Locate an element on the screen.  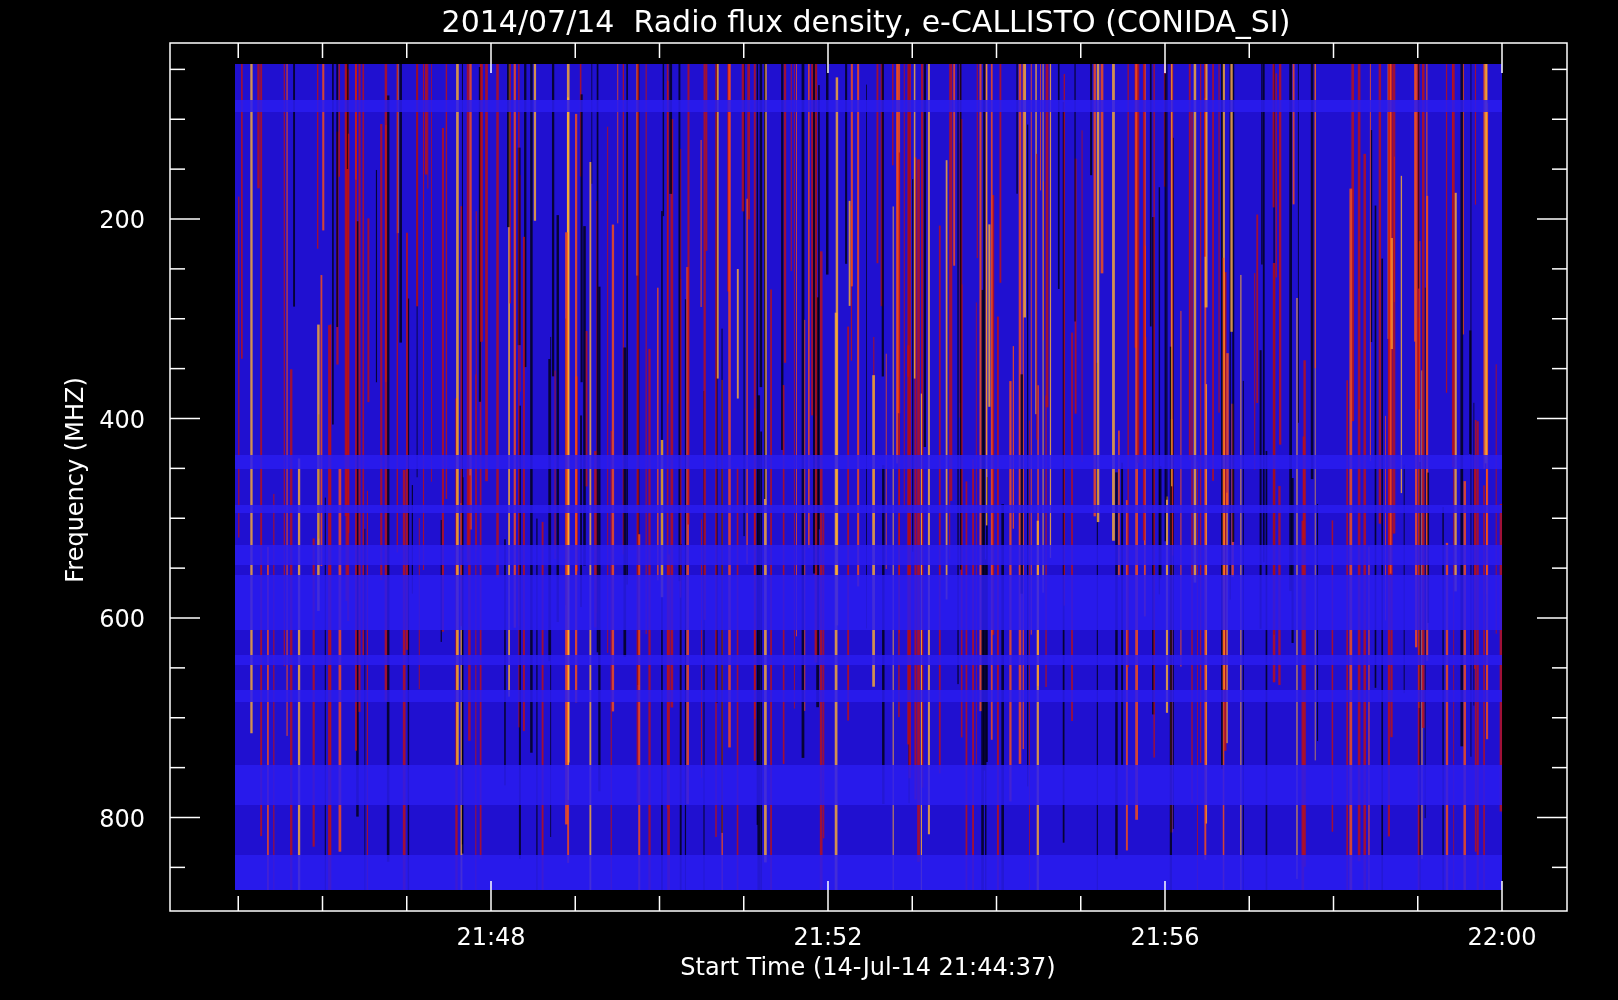
y-tick-label: 200 is located at coordinates (122, 220).